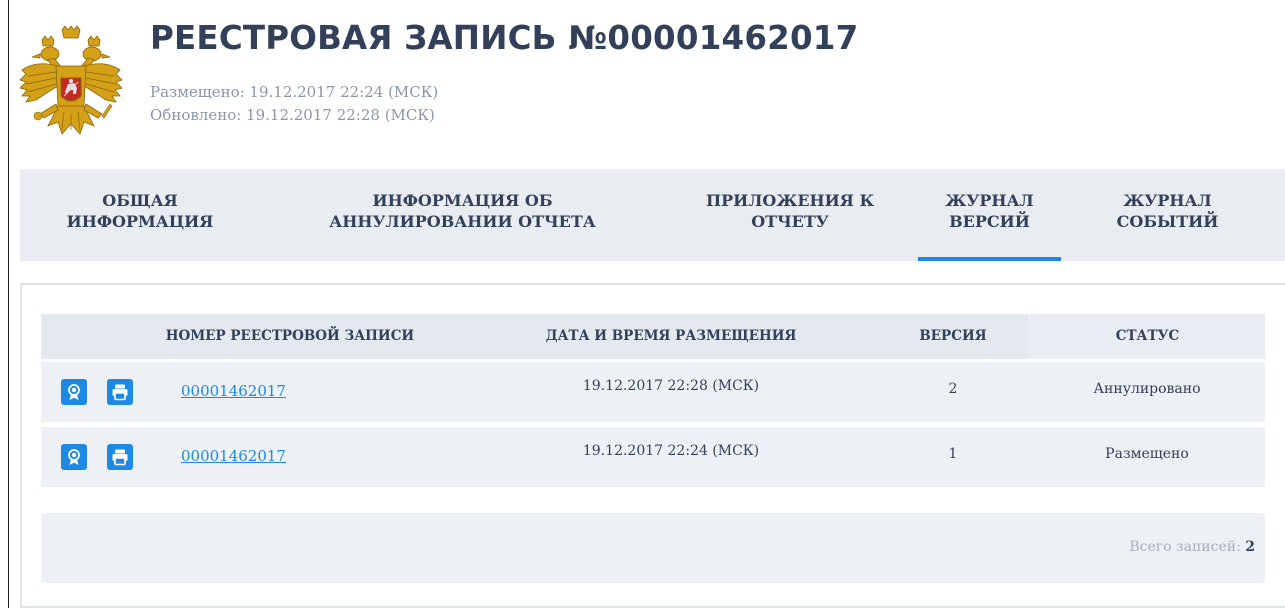  Describe the element at coordinates (953, 454) in the screenshot. I see `version-number: 1` at that location.